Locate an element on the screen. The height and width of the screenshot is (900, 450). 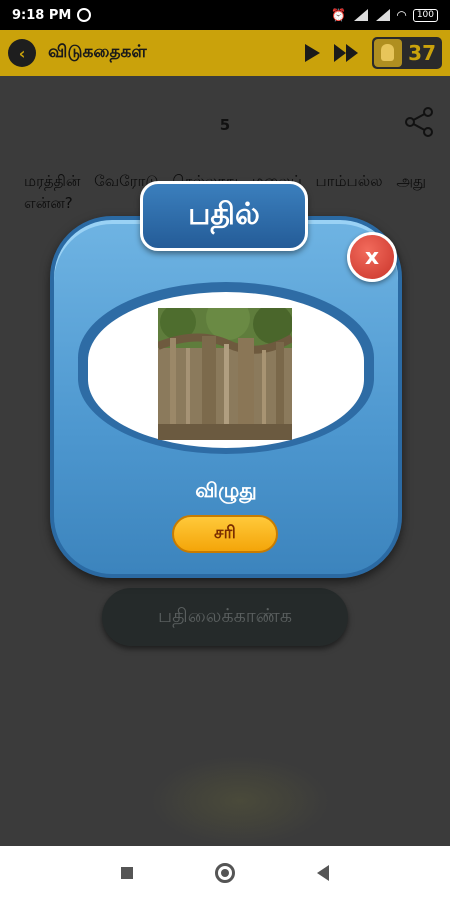
status-icons: ⏰ ◠ 100 is located at coordinates (384, 15).